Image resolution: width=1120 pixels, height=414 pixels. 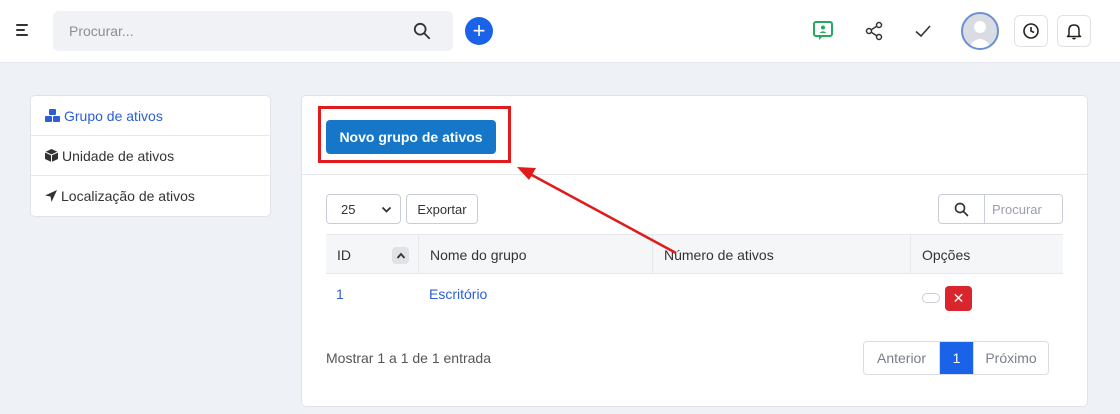 What do you see at coordinates (51, 155) in the screenshot?
I see `cube-icon` at bounding box center [51, 155].